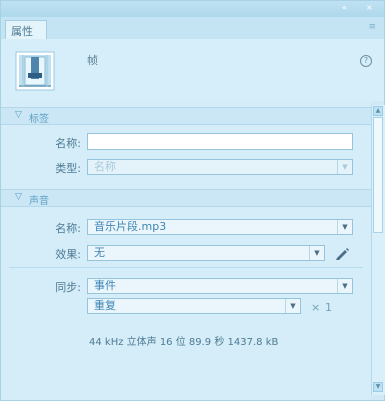 This screenshot has width=385, height=401. I want to click on pencil-icon, so click(342, 253).